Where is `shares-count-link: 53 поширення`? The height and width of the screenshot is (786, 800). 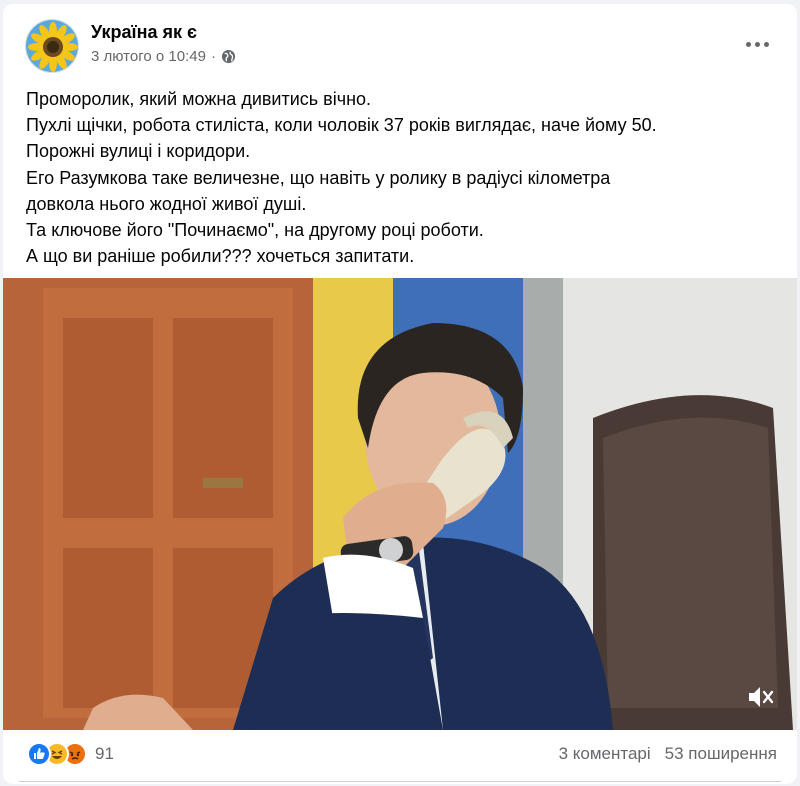
shares-count-link: 53 поширення is located at coordinates (721, 754).